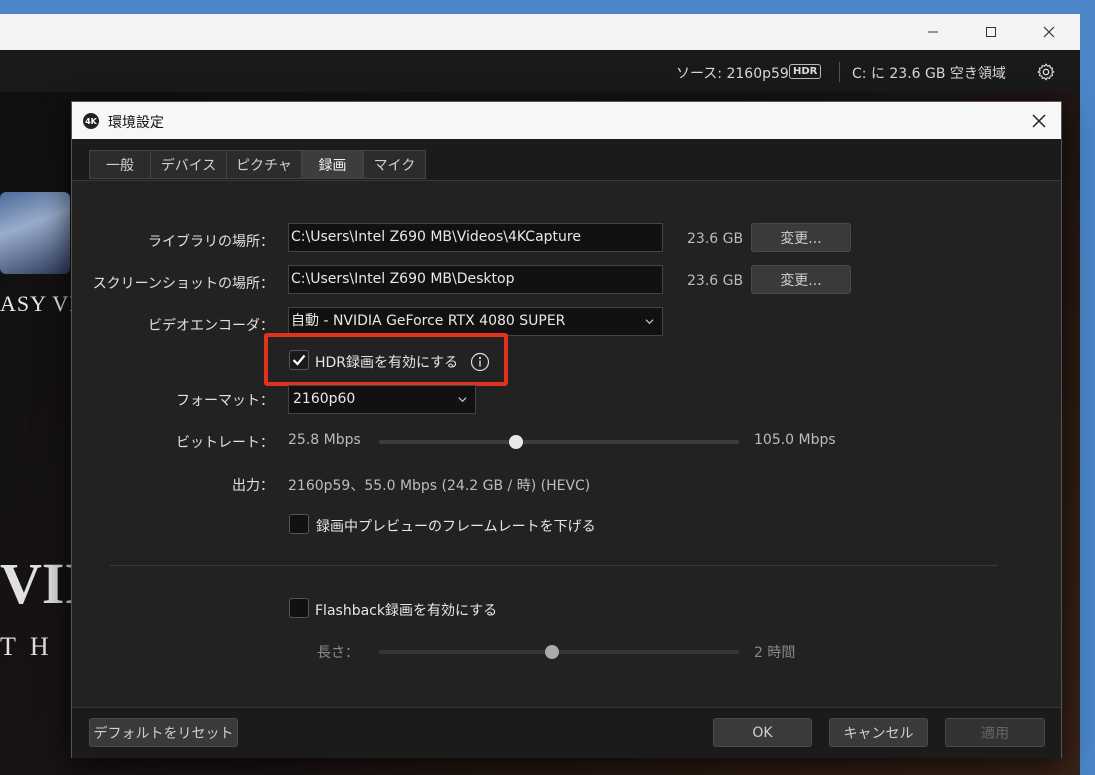 This screenshot has height=775, width=1095. I want to click on highlight-box, so click(386, 359).